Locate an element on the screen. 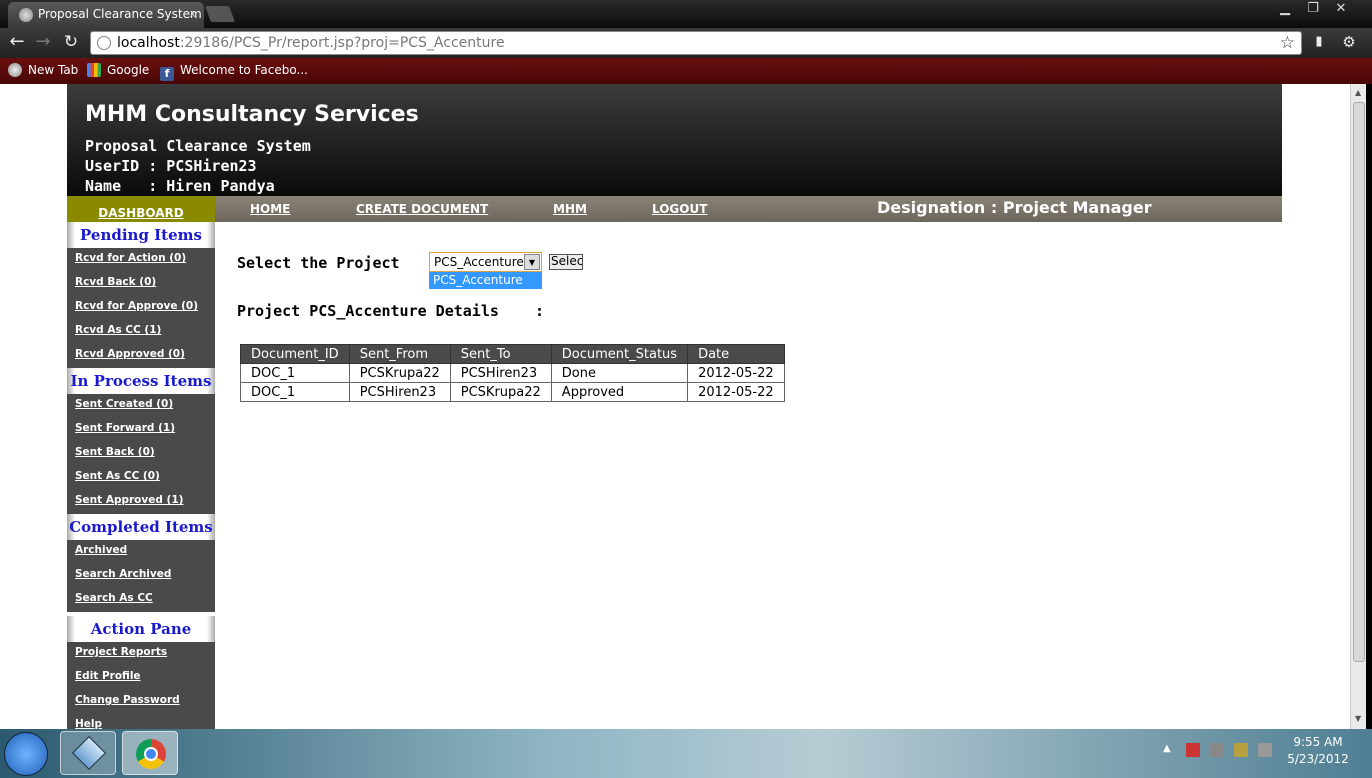 The width and height of the screenshot is (1372, 778). network-icon is located at coordinates (1217, 750).